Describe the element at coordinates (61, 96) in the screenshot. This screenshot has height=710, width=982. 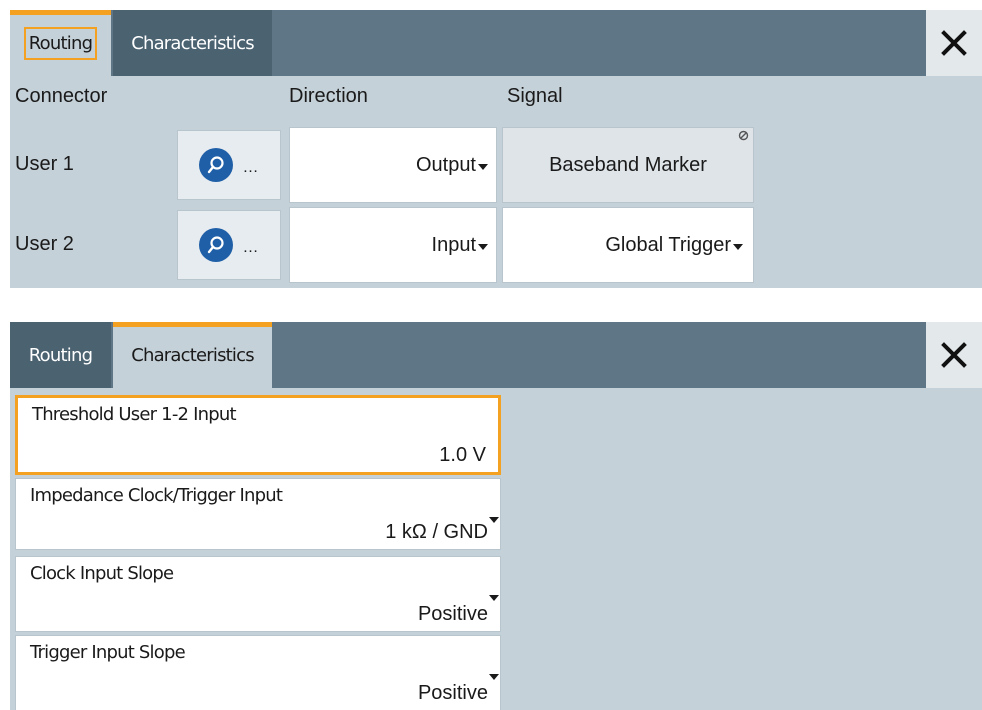
I see `header-connector: Connector` at that location.